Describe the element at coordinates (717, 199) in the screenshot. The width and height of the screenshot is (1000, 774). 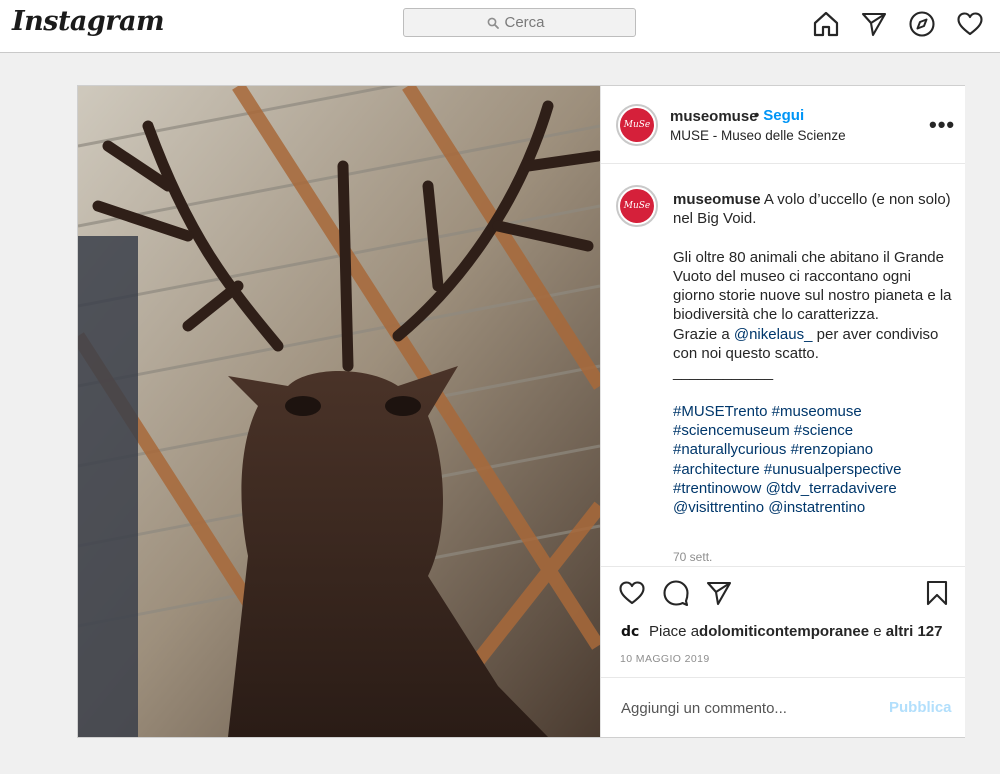
I see `caption-username: museomuse` at that location.